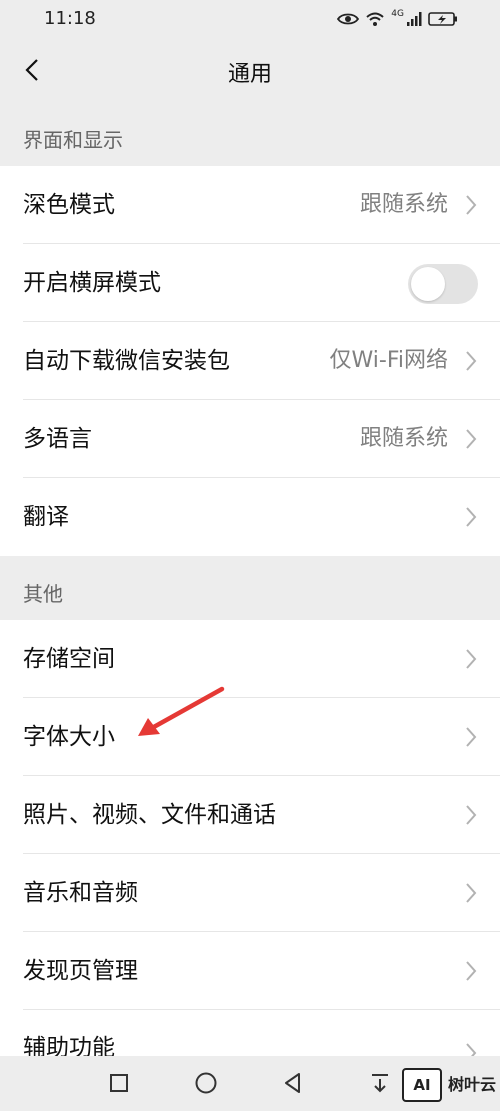  Describe the element at coordinates (57, 439) in the screenshot. I see `row-label: 多语言` at that location.